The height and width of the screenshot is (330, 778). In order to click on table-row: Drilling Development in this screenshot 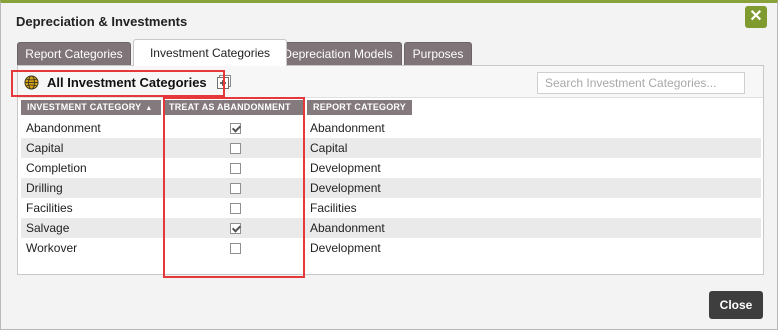, I will do `click(391, 188)`.